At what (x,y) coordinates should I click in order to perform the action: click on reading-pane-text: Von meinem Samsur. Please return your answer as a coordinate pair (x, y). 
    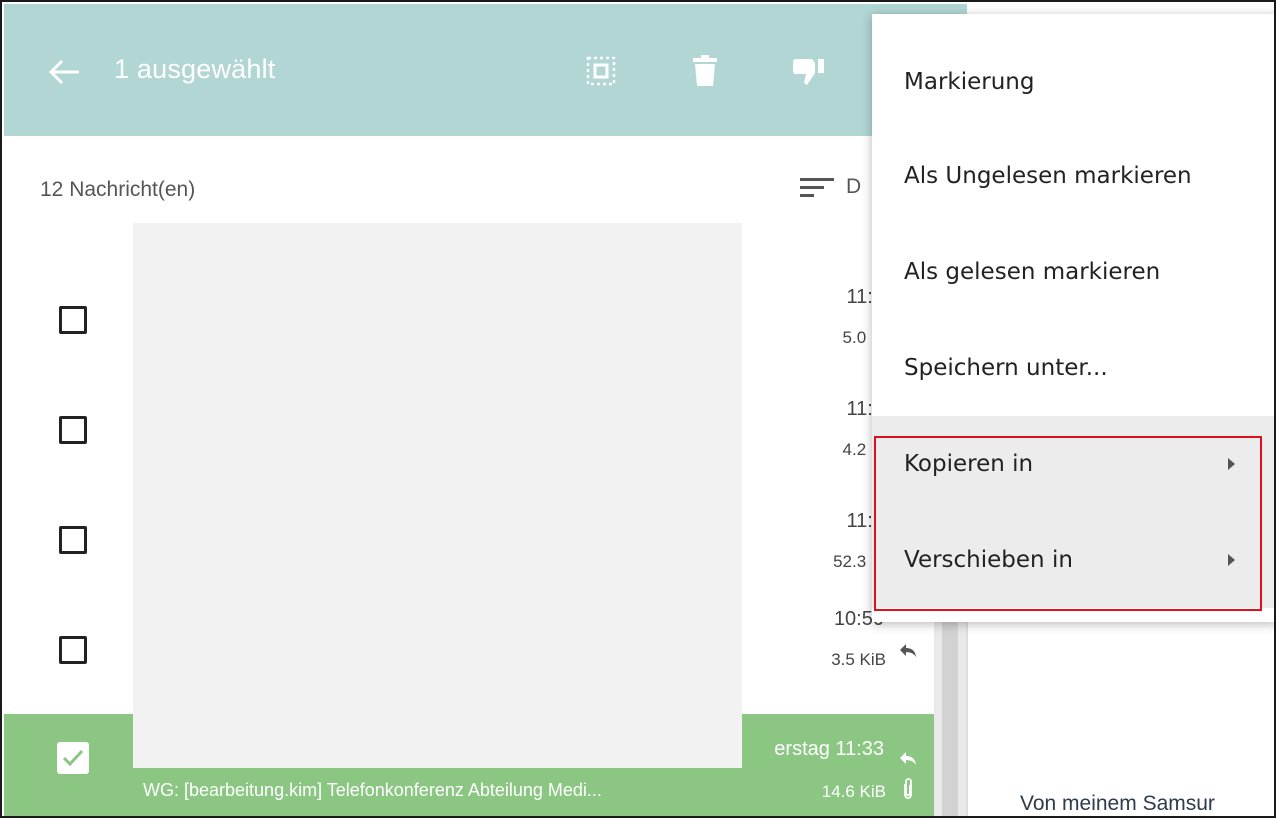
    Looking at the image, I should click on (1117, 803).